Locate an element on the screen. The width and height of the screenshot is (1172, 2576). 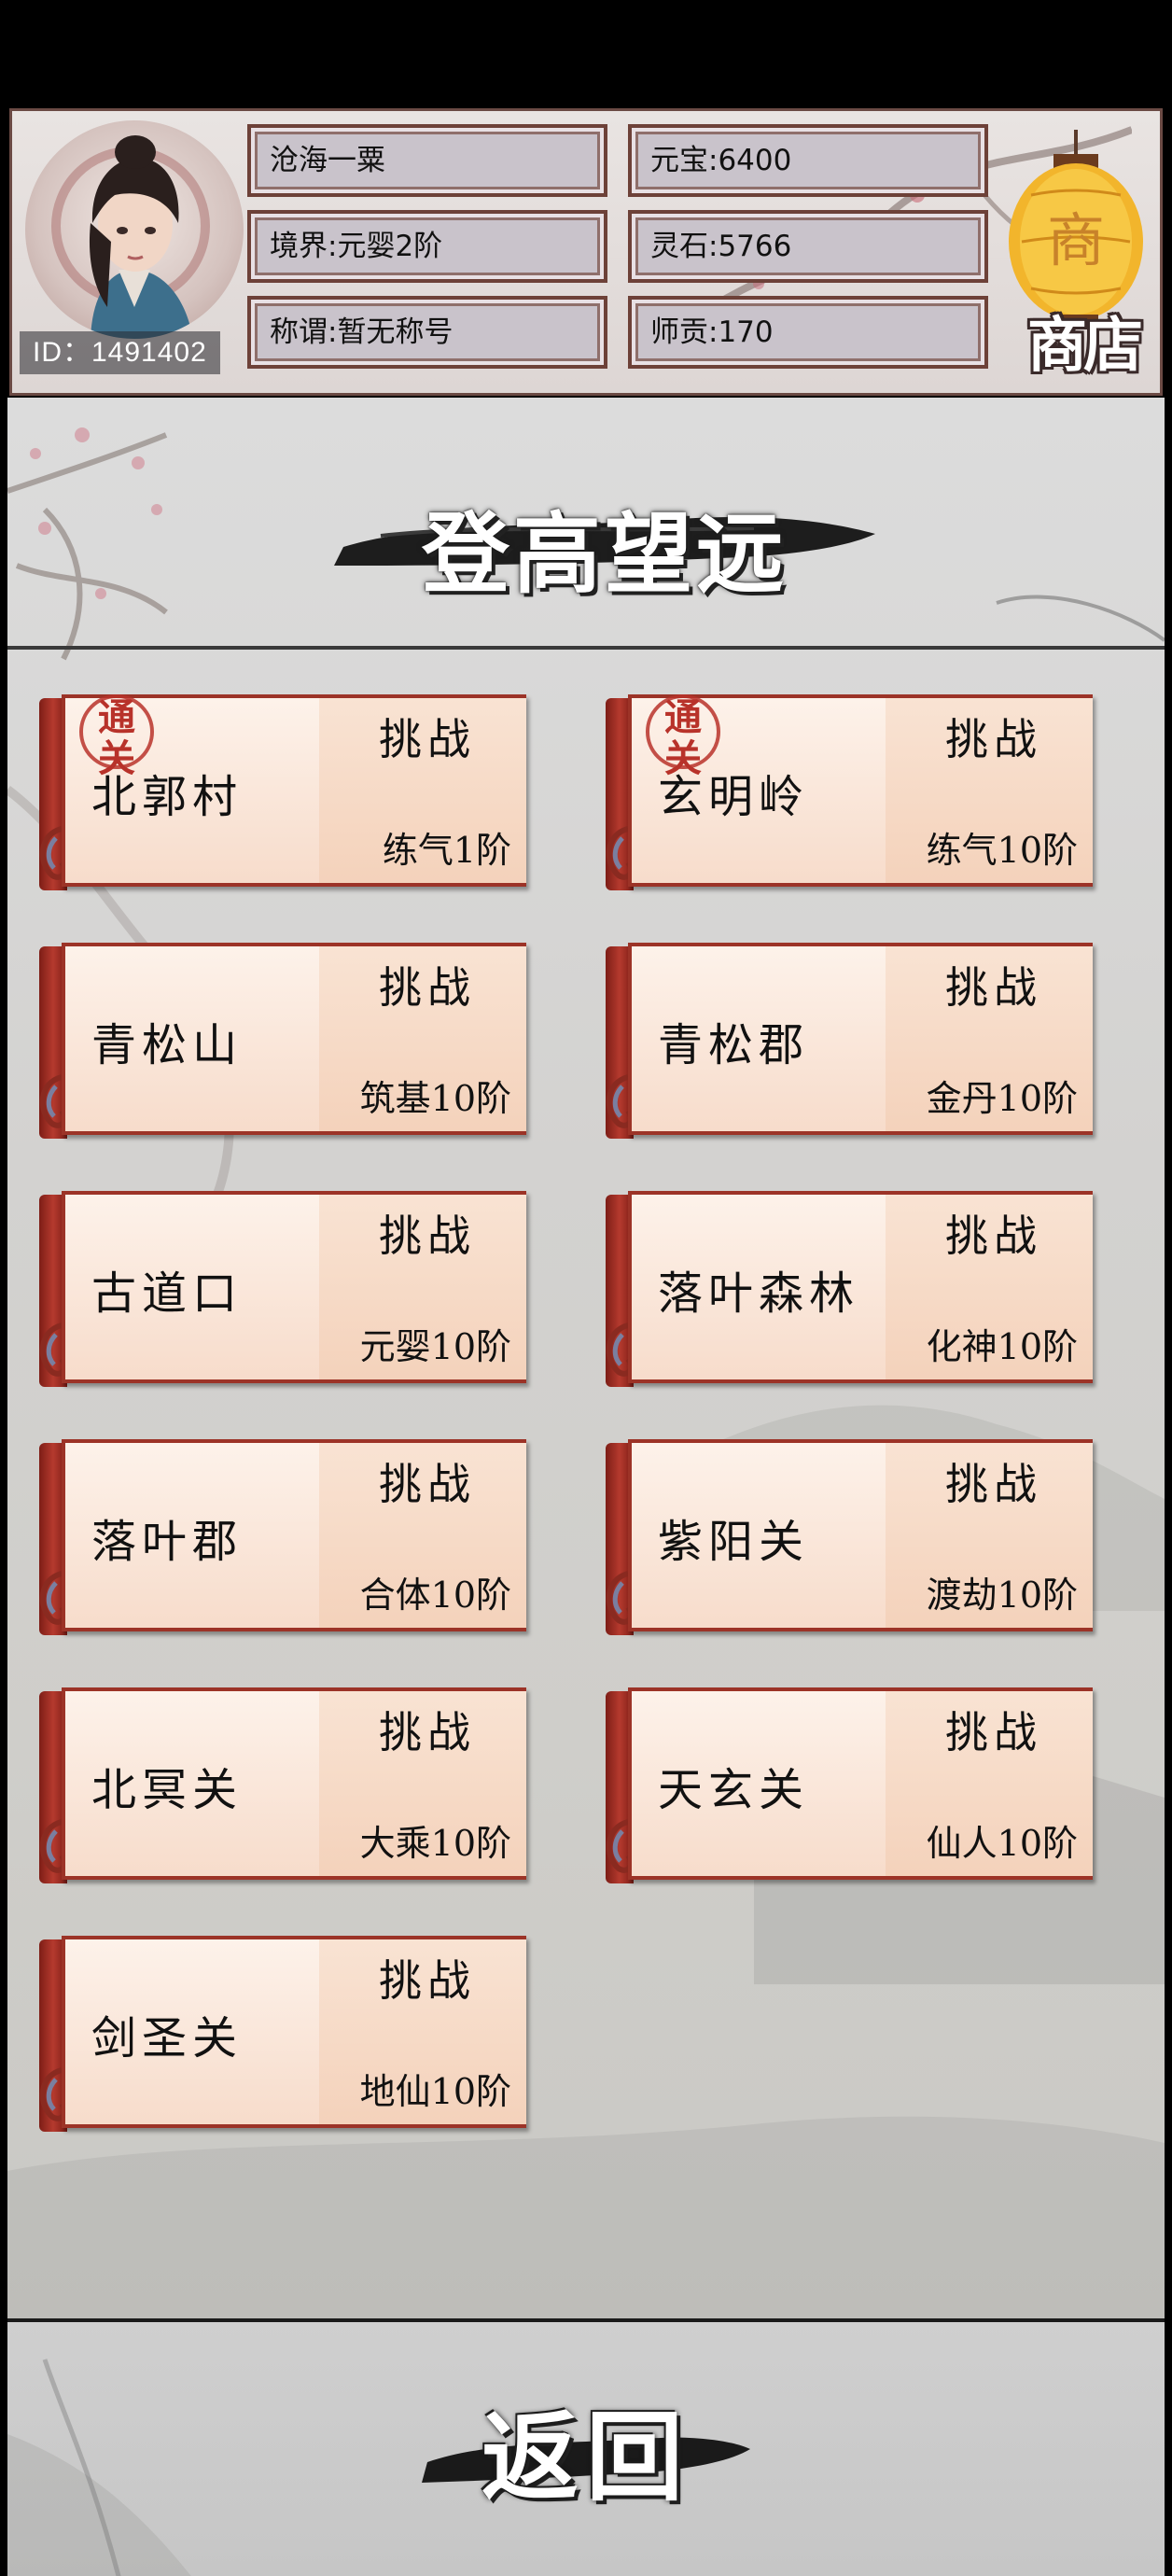
stage-card: 通关北郭村 挑战 练气1阶 is located at coordinates (284, 793).